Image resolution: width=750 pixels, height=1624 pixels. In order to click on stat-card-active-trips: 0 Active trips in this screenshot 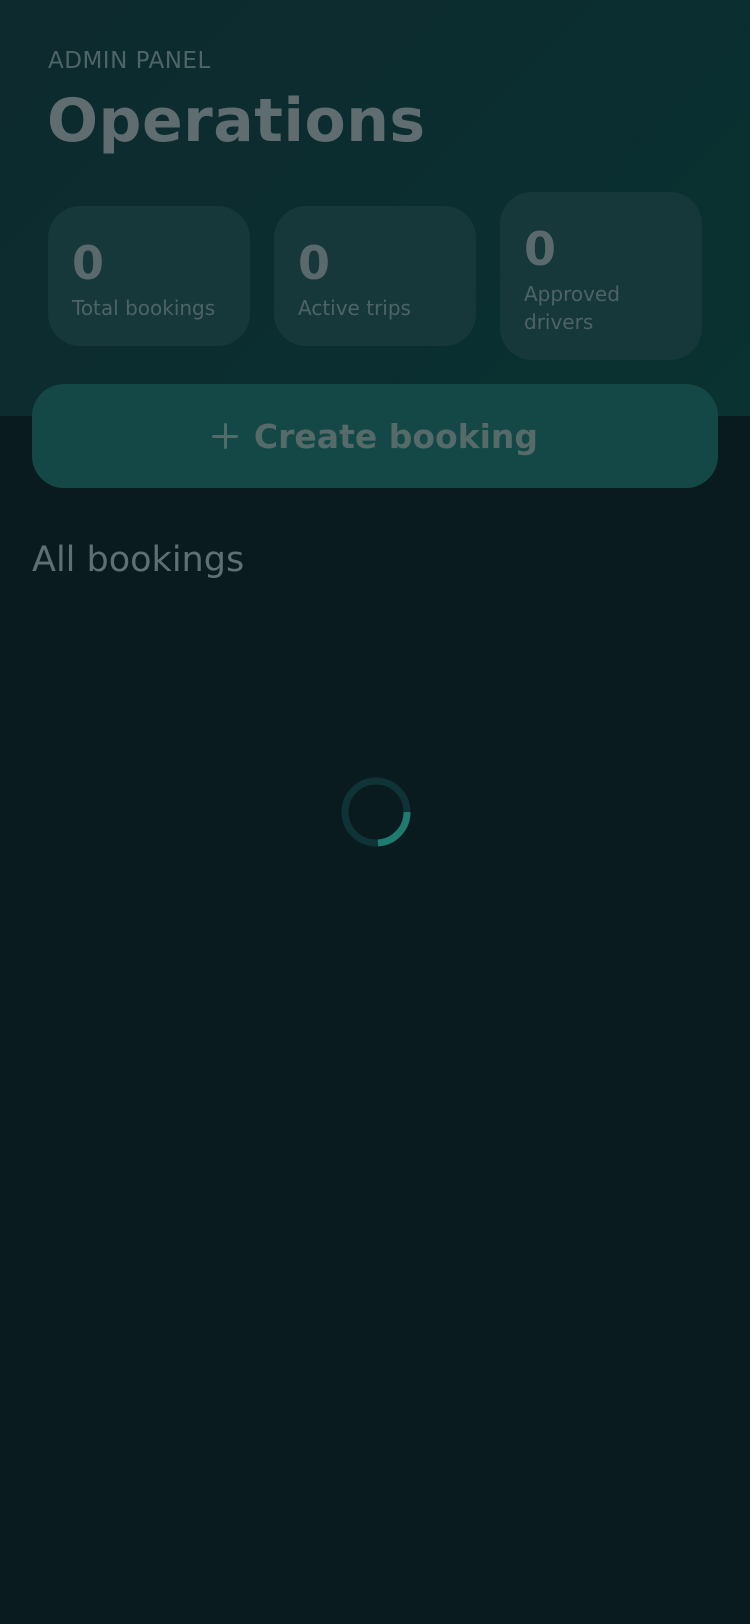, I will do `click(375, 276)`.